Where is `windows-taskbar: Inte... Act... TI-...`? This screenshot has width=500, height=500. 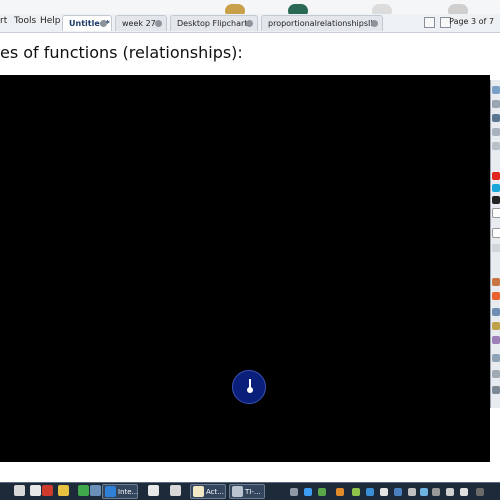 windows-taskbar: Inte... Act... TI-... is located at coordinates (250, 491).